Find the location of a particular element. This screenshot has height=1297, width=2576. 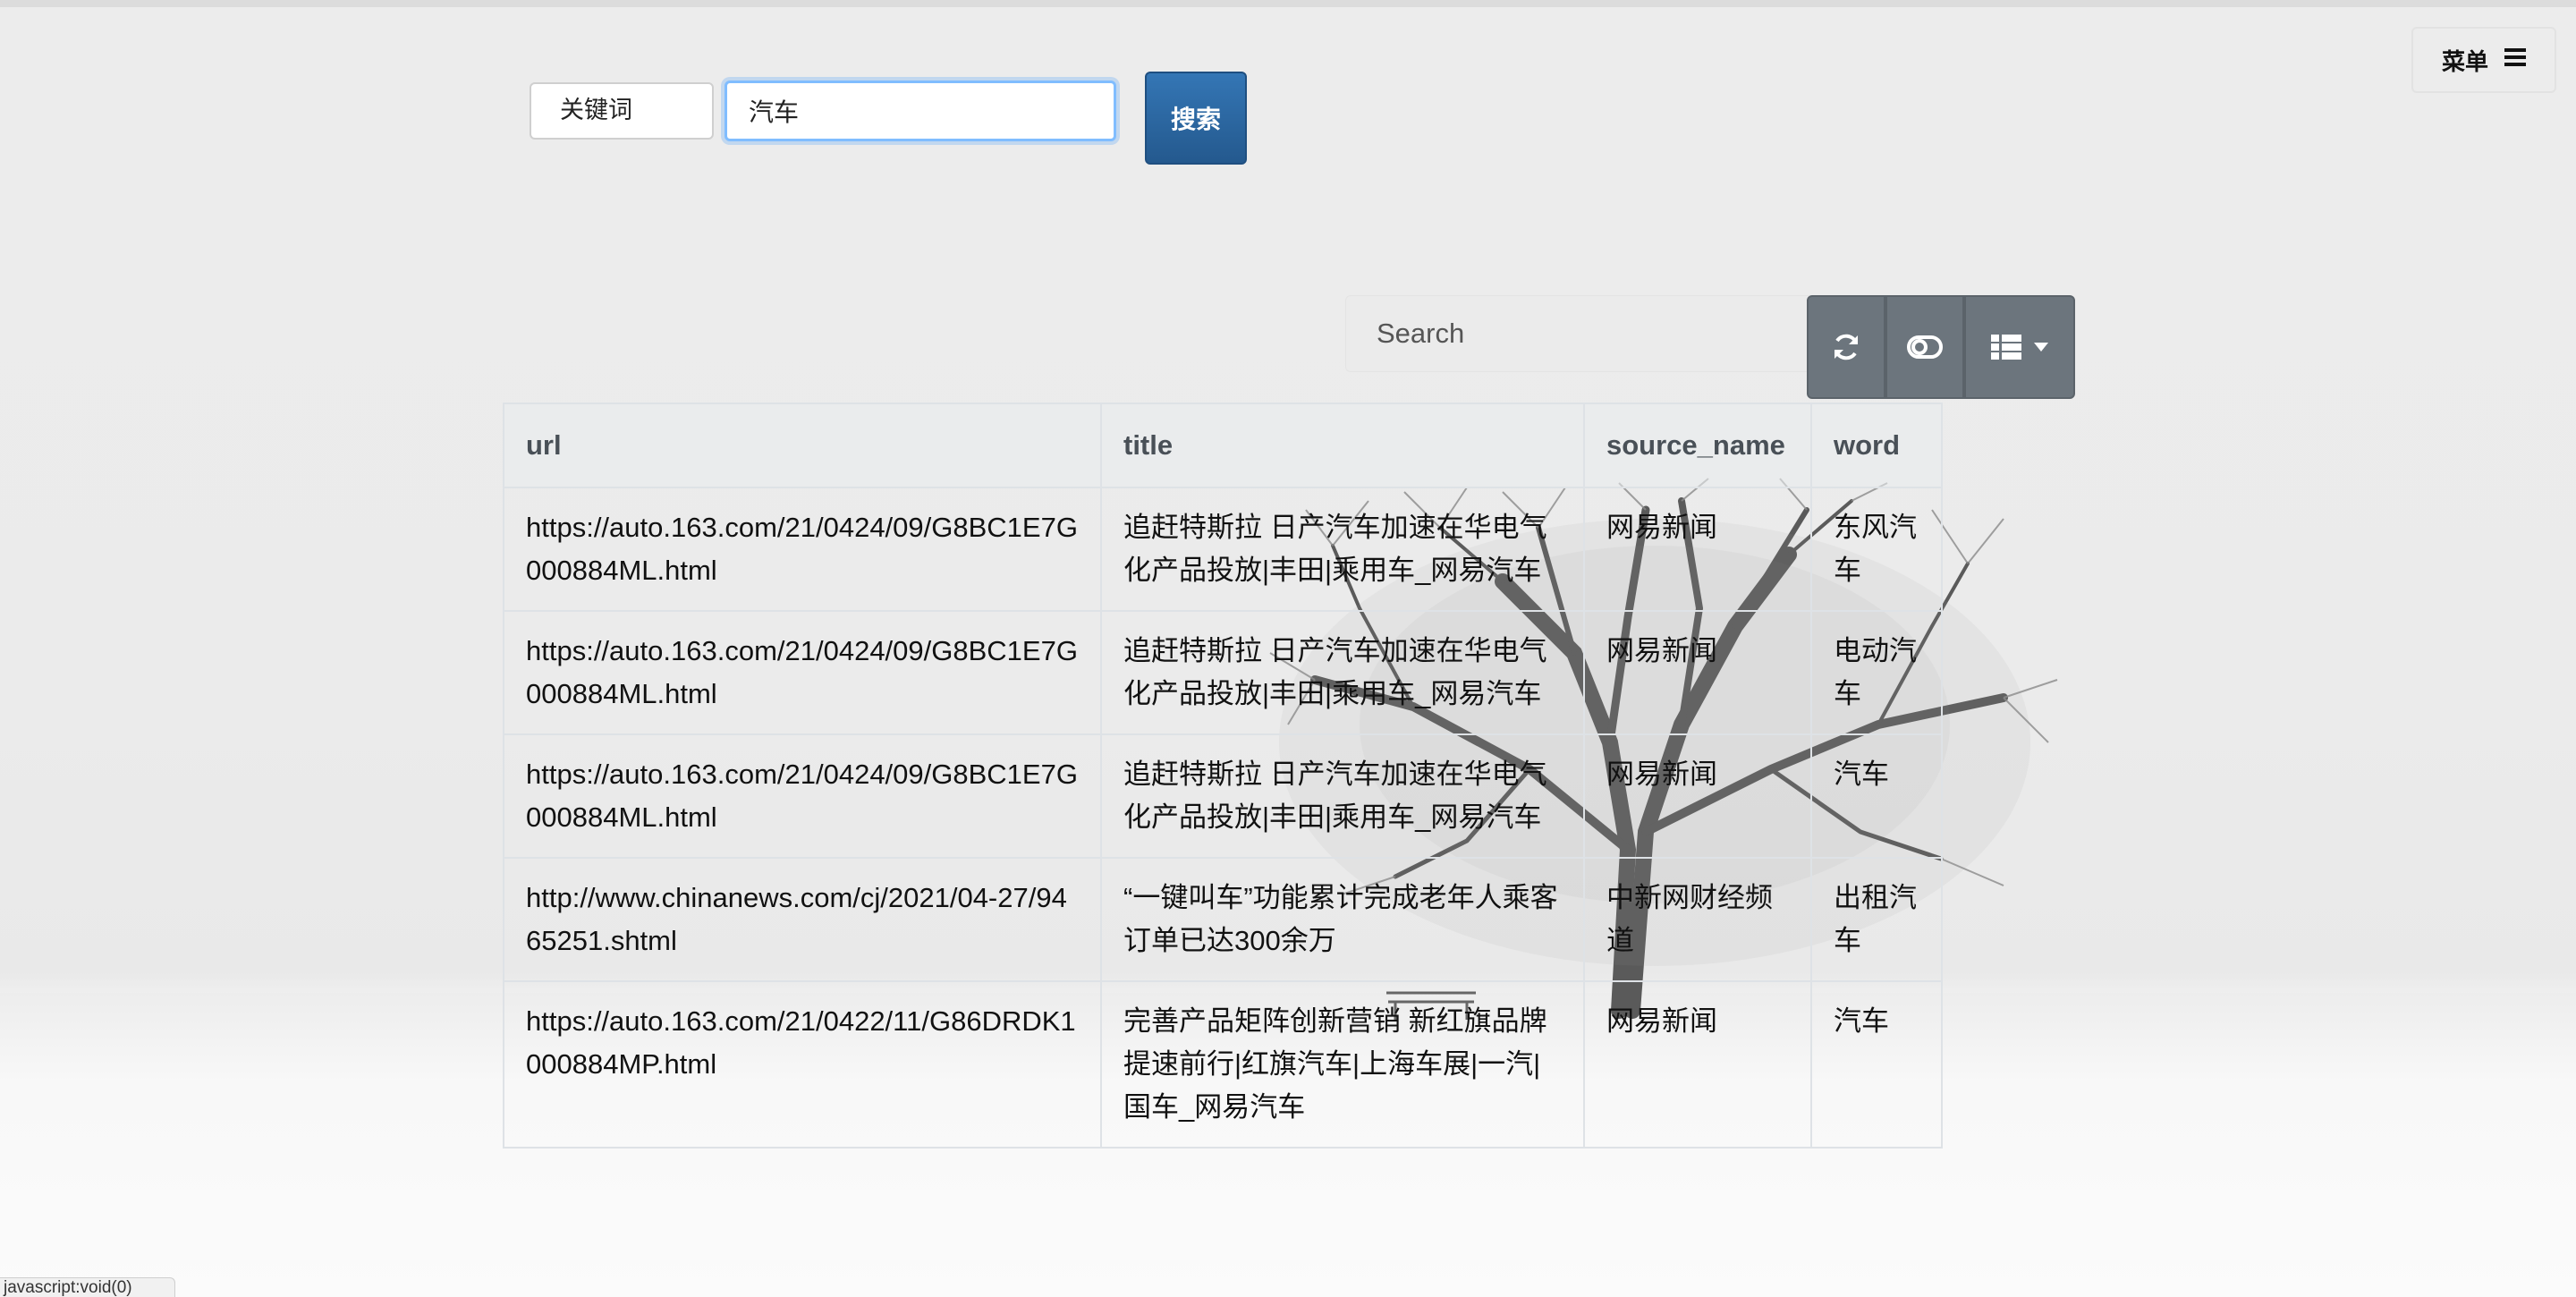

column-header-title: title is located at coordinates (1342, 445).